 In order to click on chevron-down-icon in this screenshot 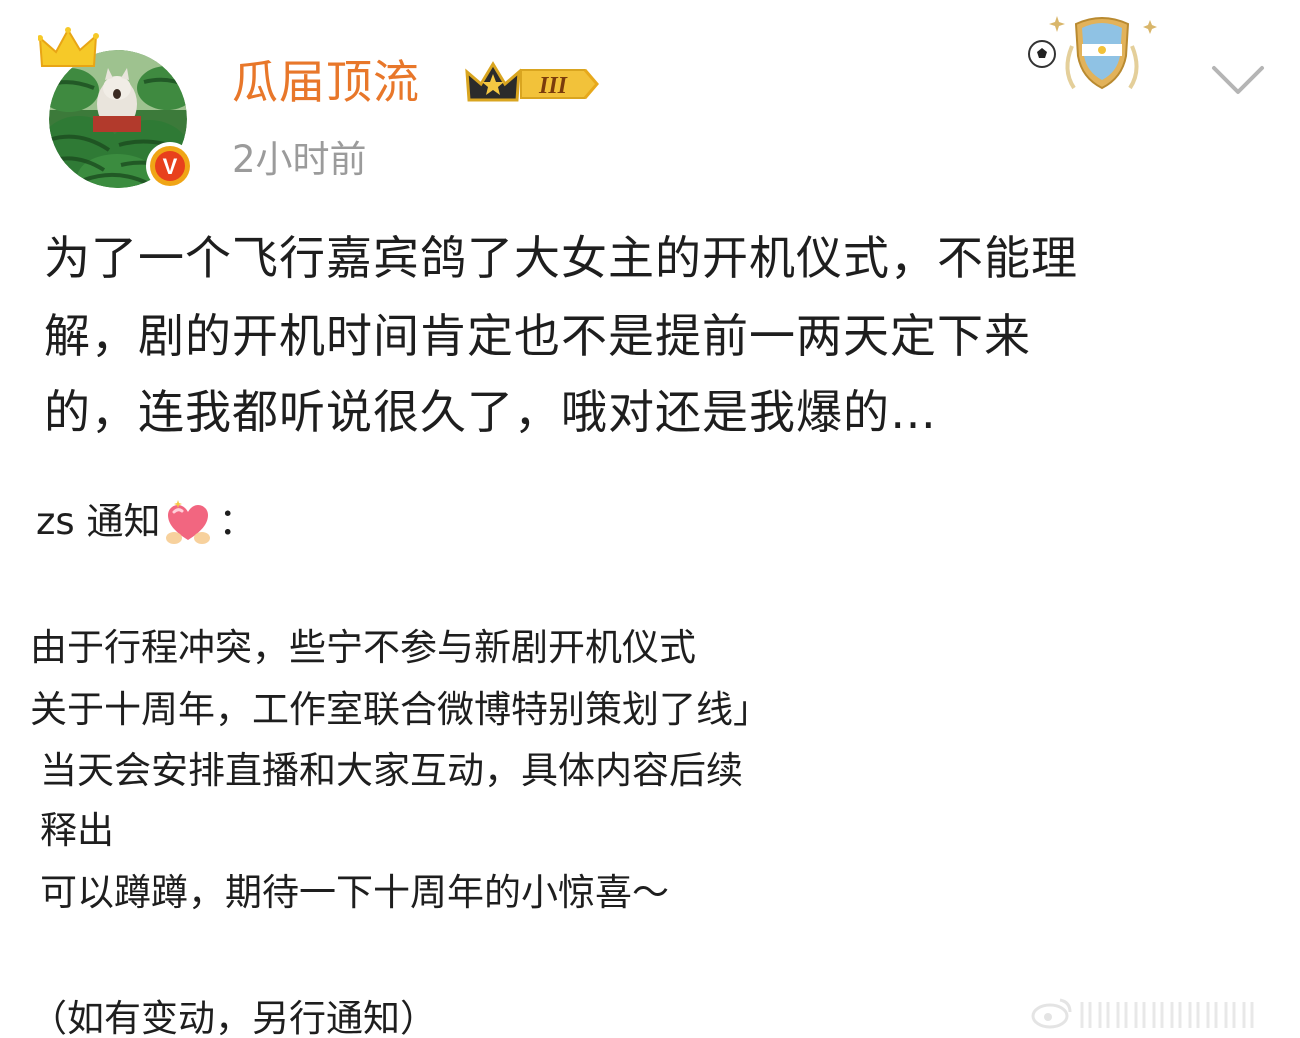, I will do `click(1238, 80)`.